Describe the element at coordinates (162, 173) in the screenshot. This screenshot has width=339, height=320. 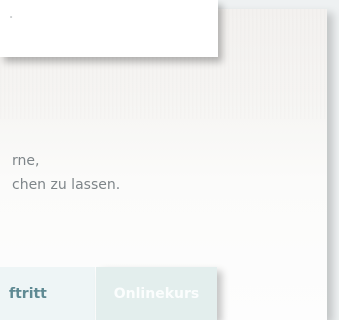
I see `intro-text: rne, chen zu lassen.` at that location.